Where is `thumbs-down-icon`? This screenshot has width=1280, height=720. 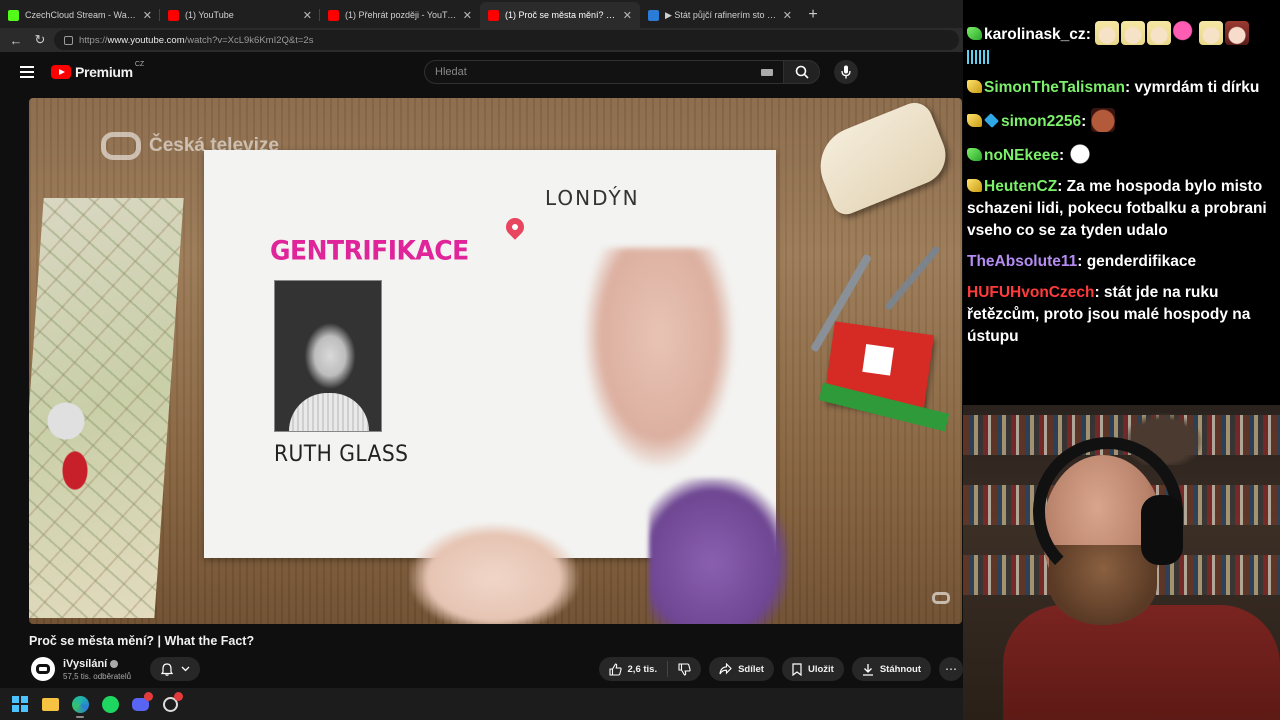 thumbs-down-icon is located at coordinates (684, 669).